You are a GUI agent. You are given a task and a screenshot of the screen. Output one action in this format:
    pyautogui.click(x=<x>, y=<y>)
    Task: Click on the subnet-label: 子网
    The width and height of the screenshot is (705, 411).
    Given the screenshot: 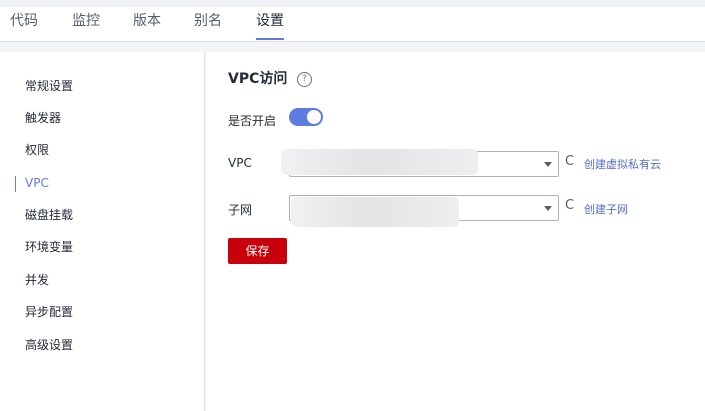 What is the action you would take?
    pyautogui.click(x=240, y=210)
    